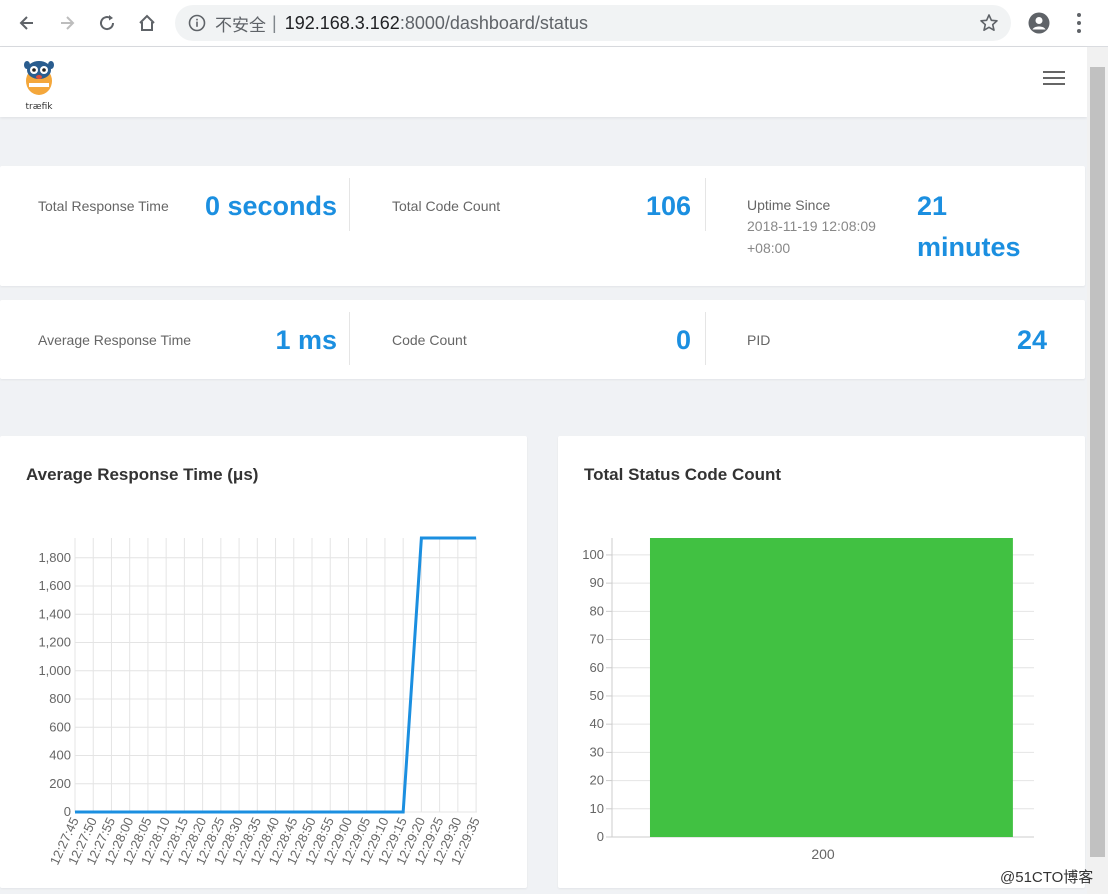  What do you see at coordinates (597, 639) in the screenshot?
I see `y-tick-label: 70` at bounding box center [597, 639].